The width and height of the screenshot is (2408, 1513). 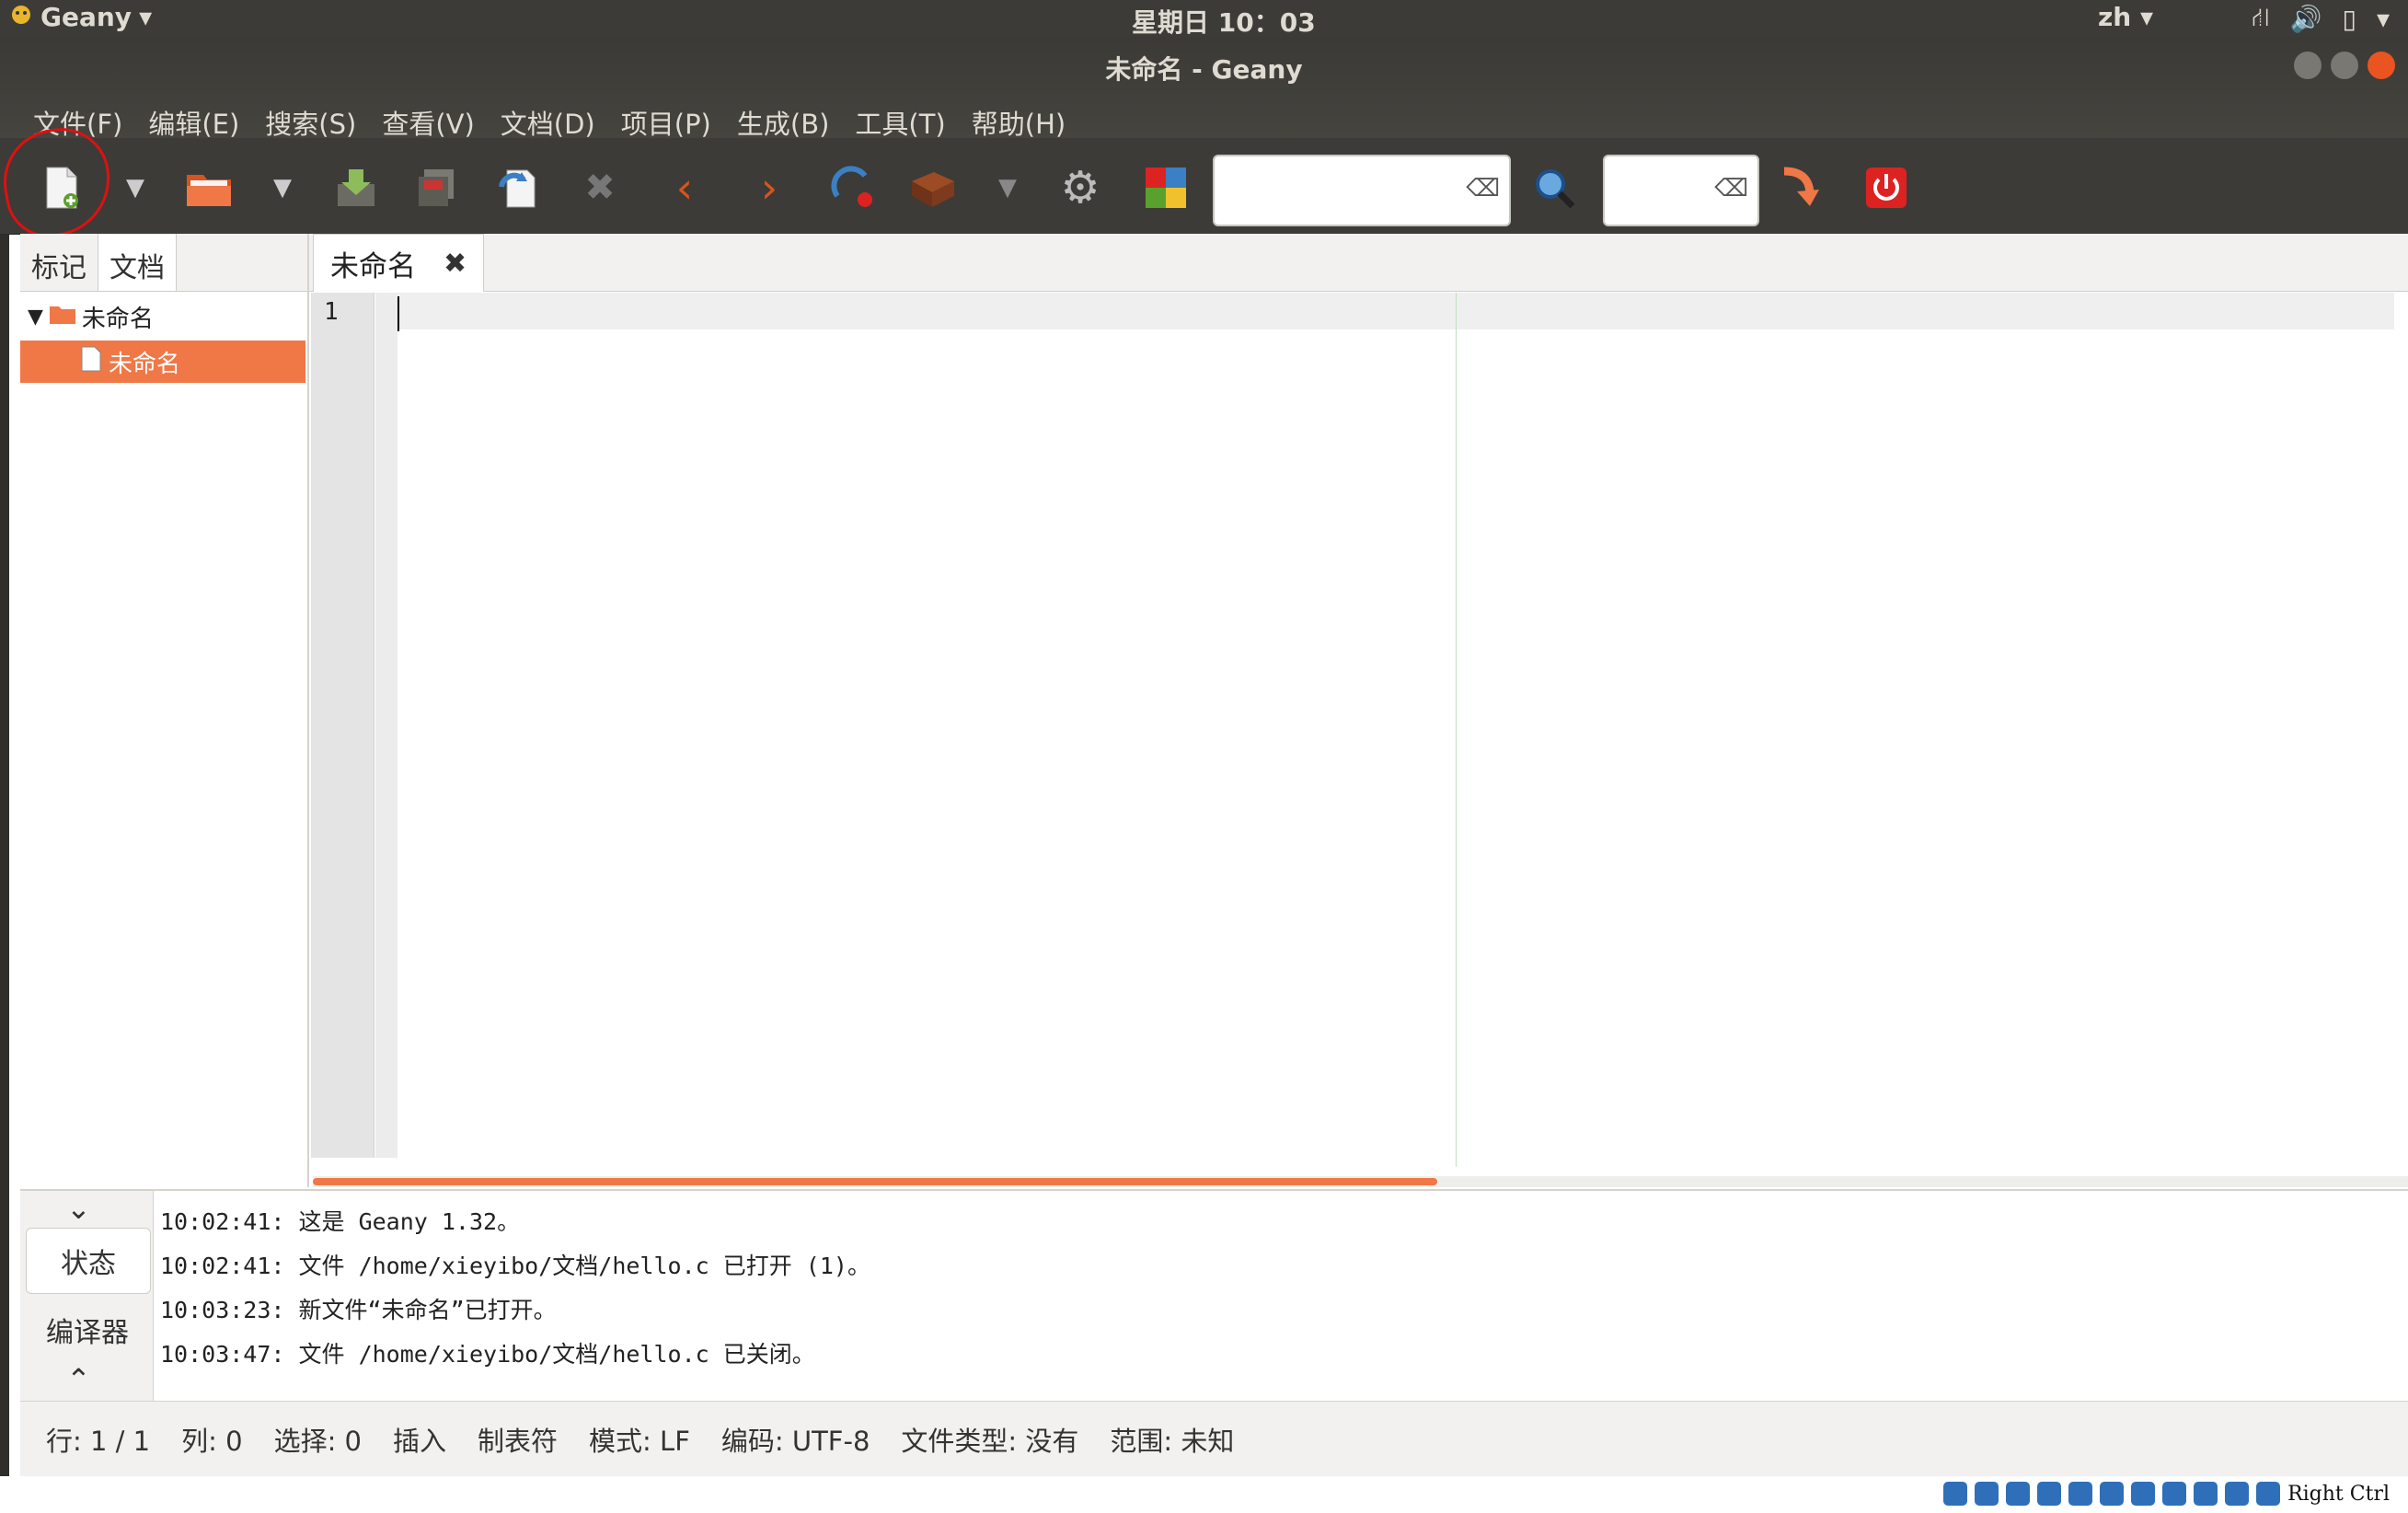 I want to click on status-indent: 制表符, so click(x=518, y=1441).